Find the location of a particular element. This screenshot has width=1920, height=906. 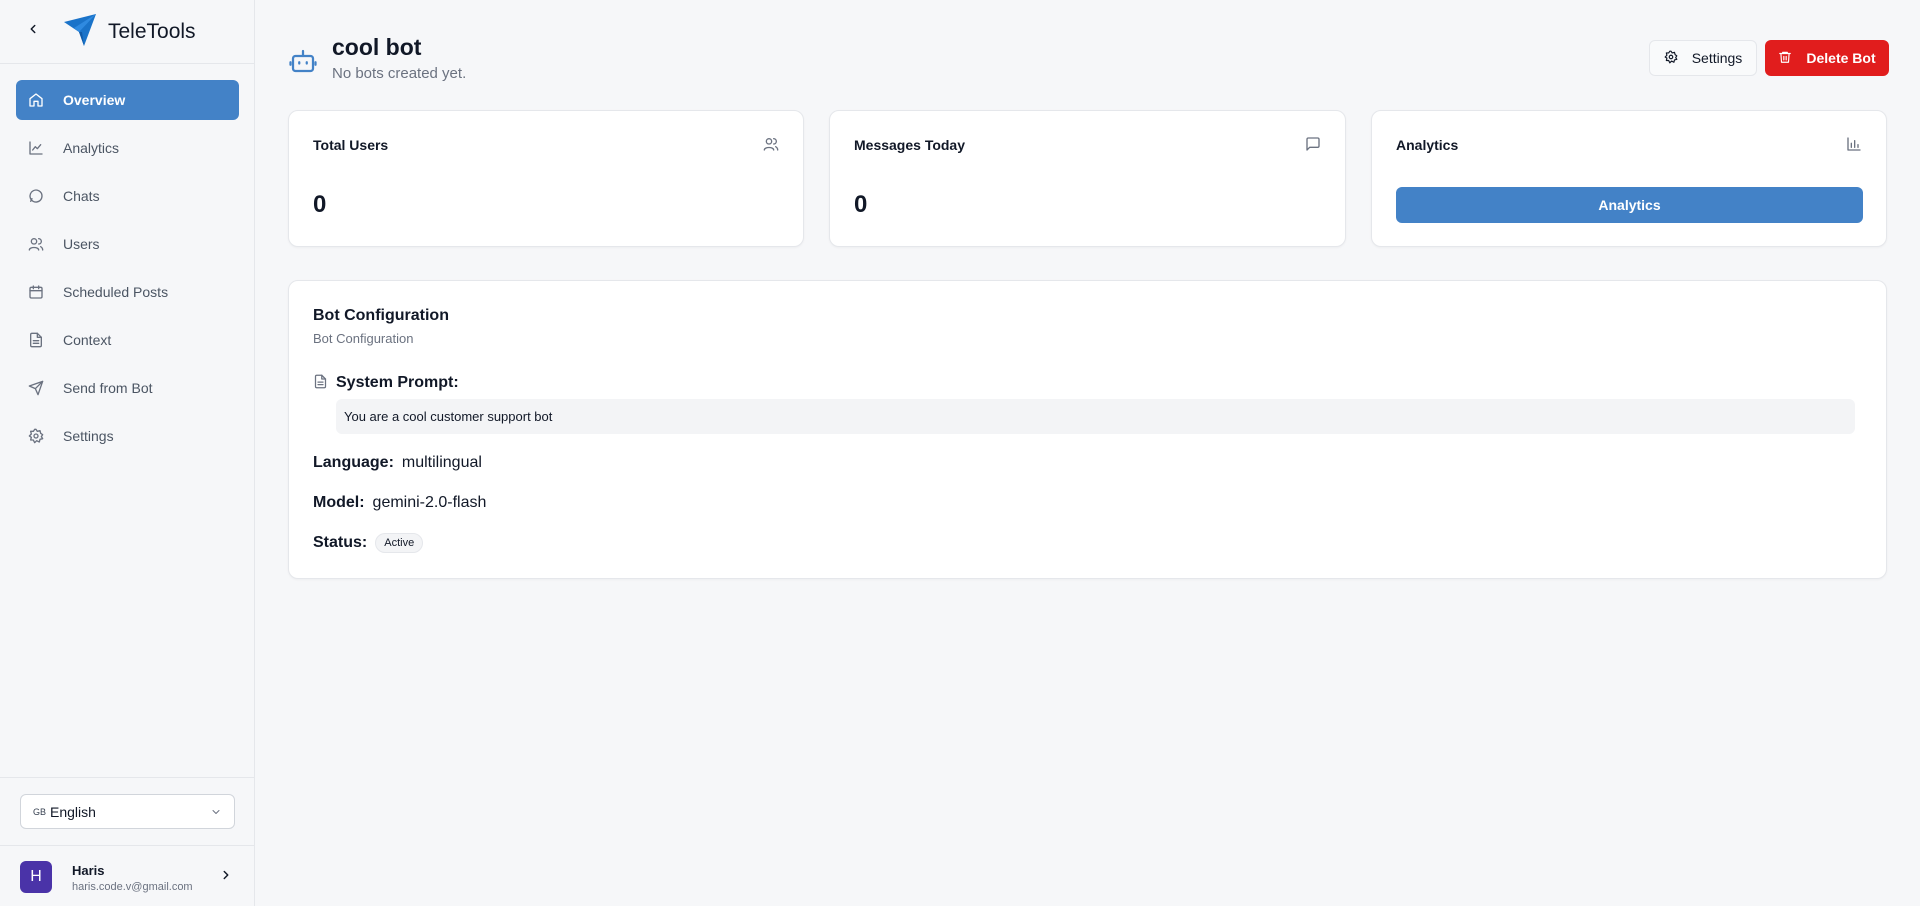

model-value: gemini-2.0-flash is located at coordinates (429, 502).